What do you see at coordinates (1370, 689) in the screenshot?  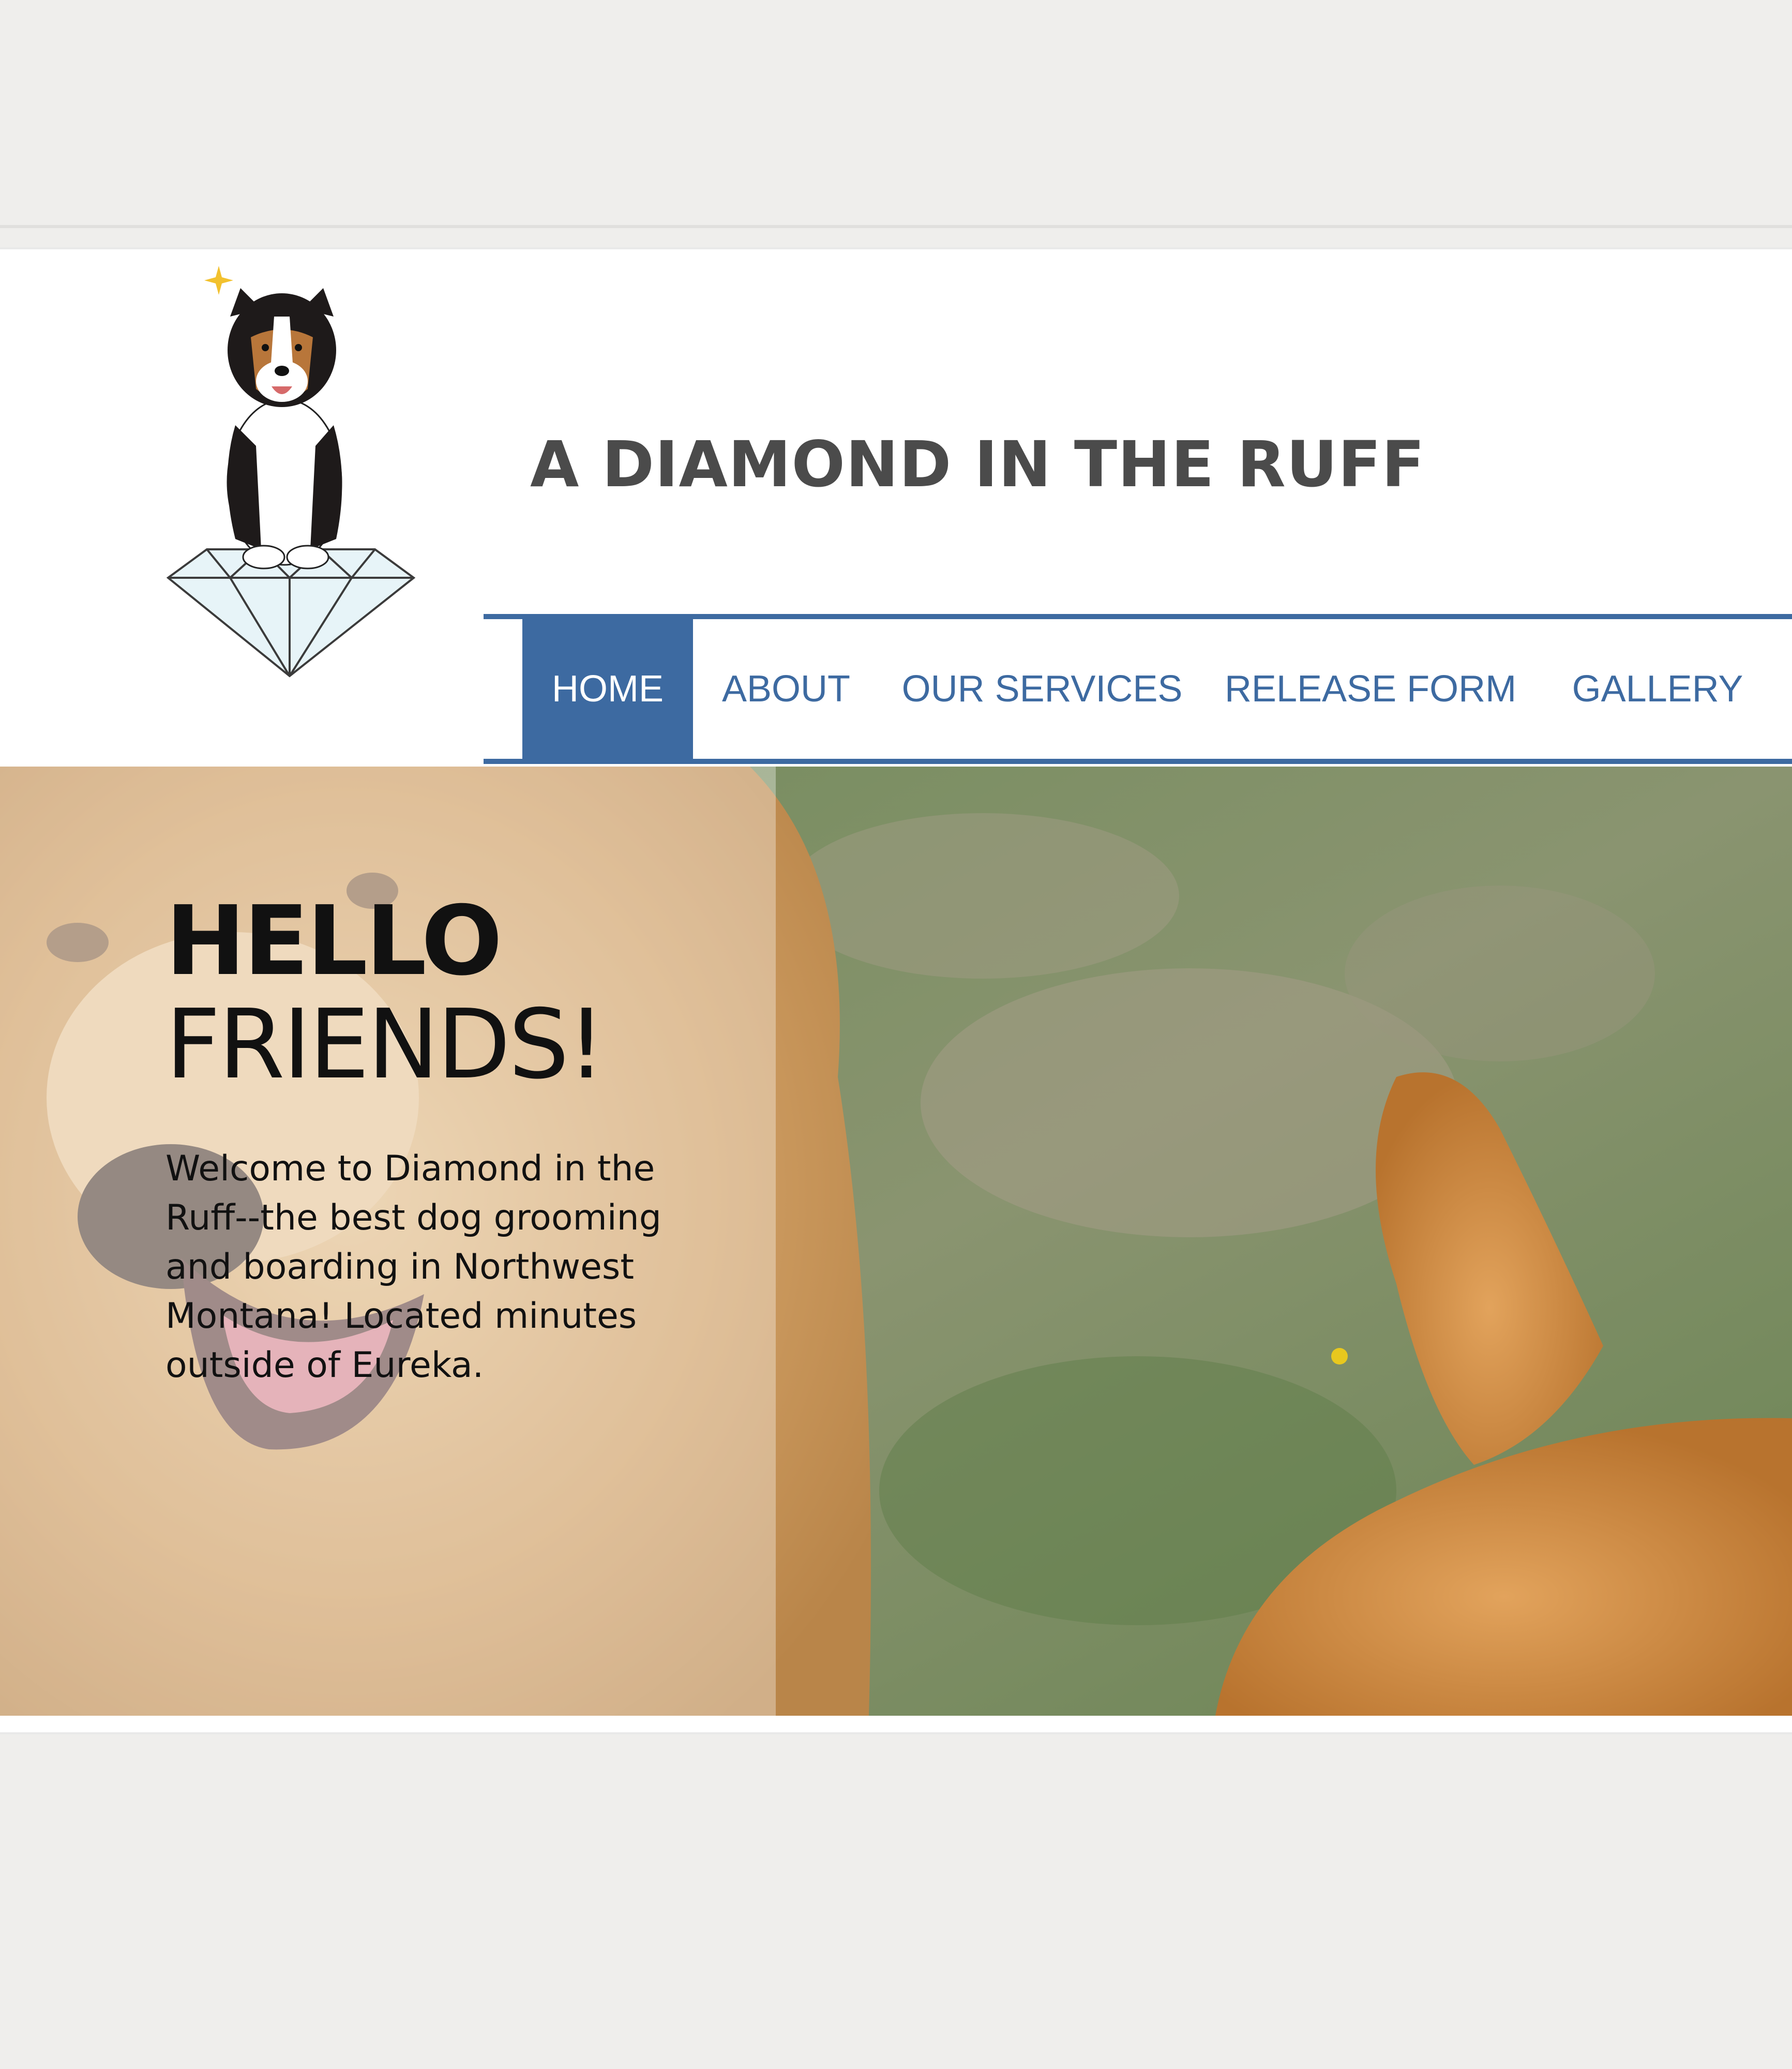 I see `nav-item-release-form: RELEASE FORM` at bounding box center [1370, 689].